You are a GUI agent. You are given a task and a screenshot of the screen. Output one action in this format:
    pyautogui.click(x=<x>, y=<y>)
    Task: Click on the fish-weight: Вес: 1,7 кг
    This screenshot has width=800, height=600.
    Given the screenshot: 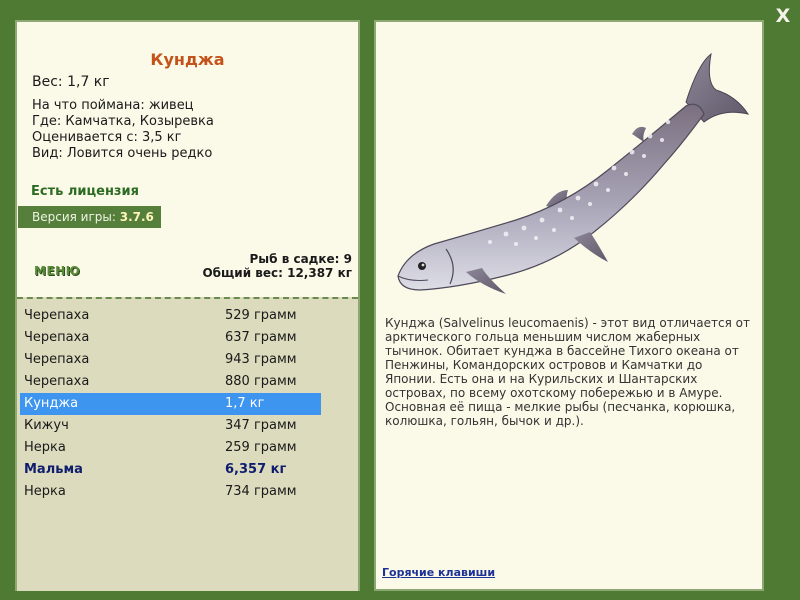 What is the action you would take?
    pyautogui.click(x=71, y=82)
    